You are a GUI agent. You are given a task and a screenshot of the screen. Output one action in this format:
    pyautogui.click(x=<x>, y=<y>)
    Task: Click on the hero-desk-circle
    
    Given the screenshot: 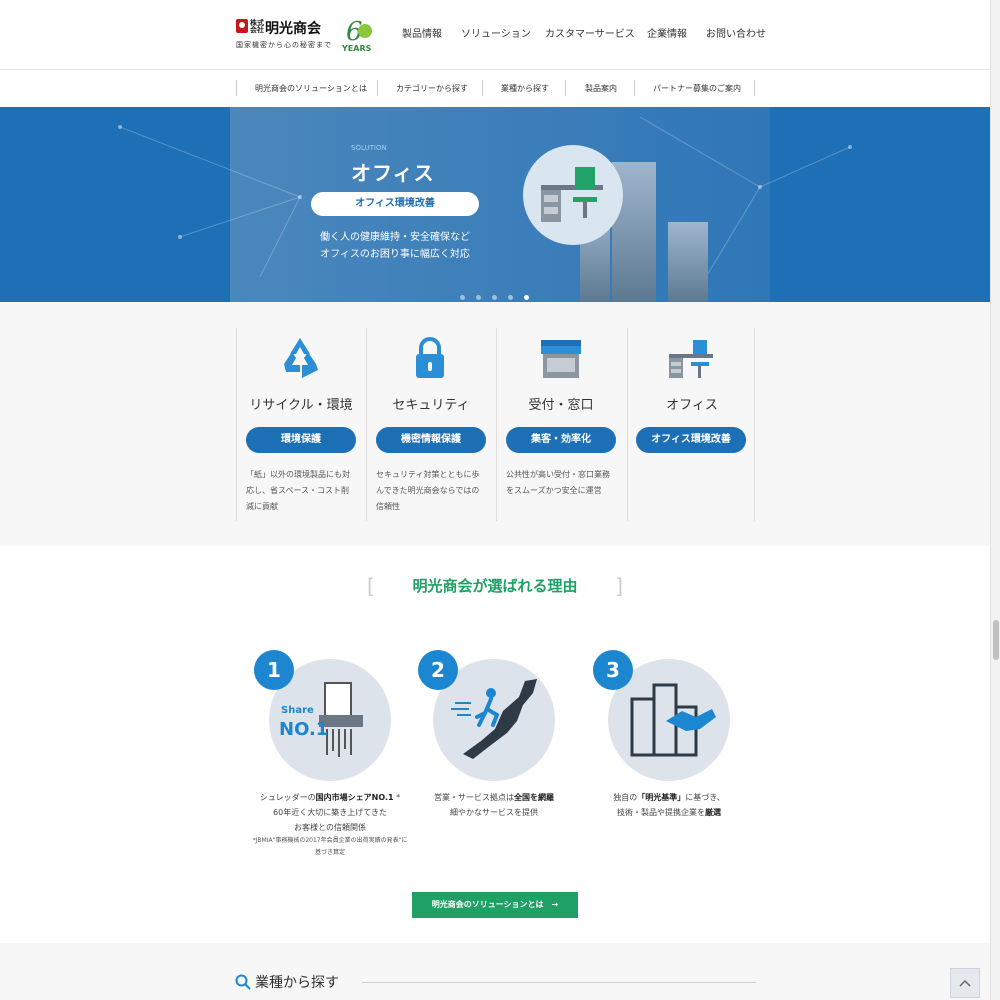 What is the action you would take?
    pyautogui.click(x=573, y=195)
    